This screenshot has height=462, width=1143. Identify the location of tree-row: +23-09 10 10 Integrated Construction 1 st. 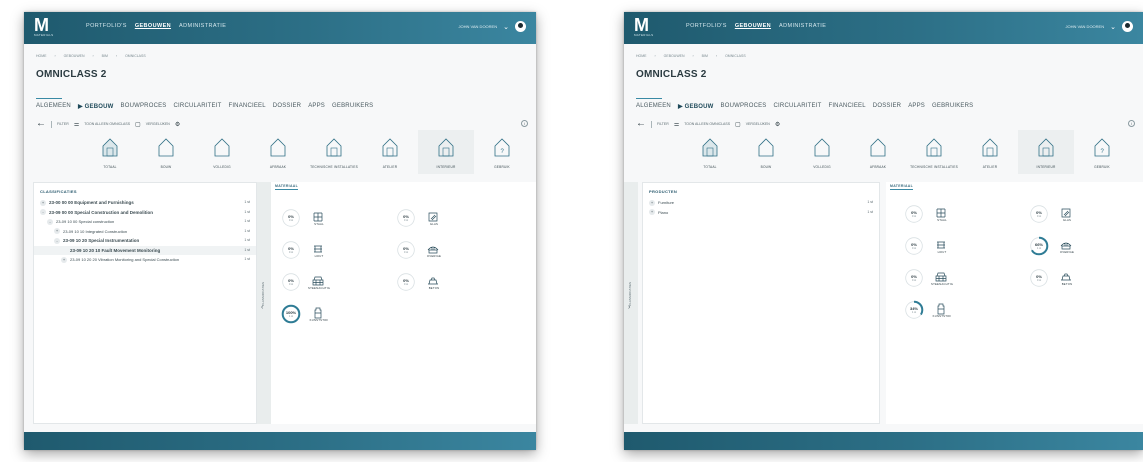
(145, 232).